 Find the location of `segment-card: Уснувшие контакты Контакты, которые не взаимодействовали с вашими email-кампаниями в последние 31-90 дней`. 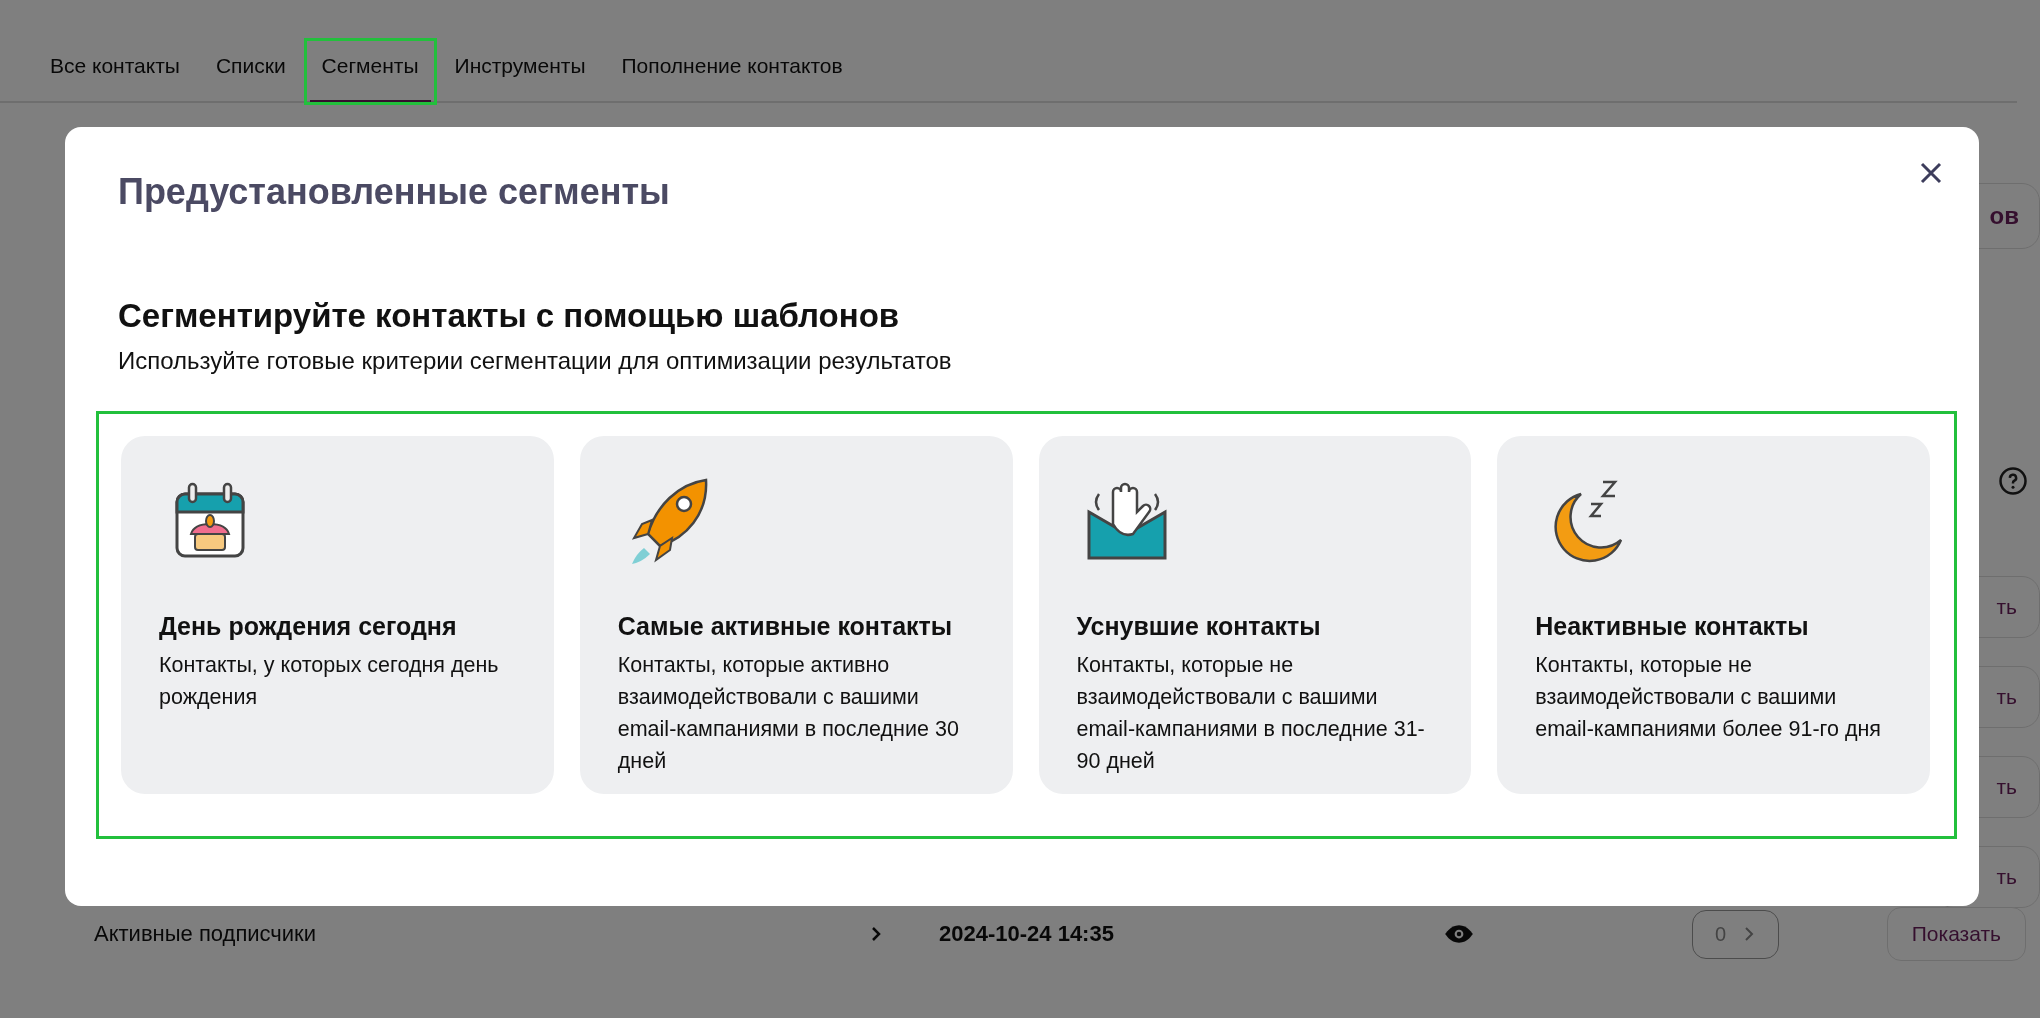

segment-card: Уснувшие контакты Контакты, которые не взаимодействовали с вашими email-кампаниями в последние 31-90 дней is located at coordinates (1255, 615).